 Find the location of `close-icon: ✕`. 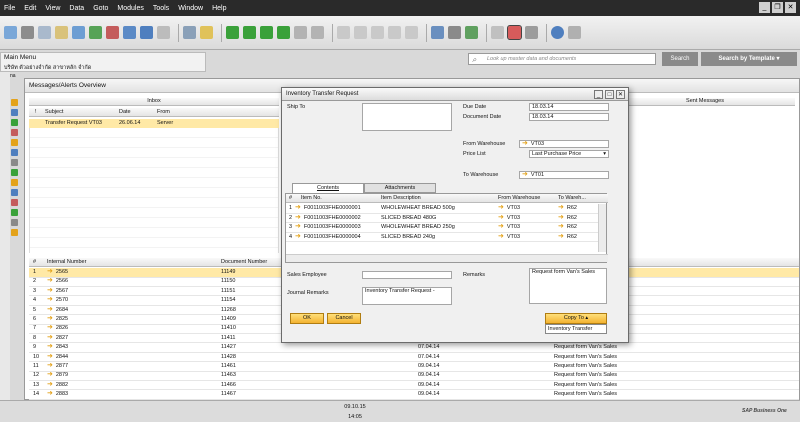

close-icon: ✕ is located at coordinates (620, 94).